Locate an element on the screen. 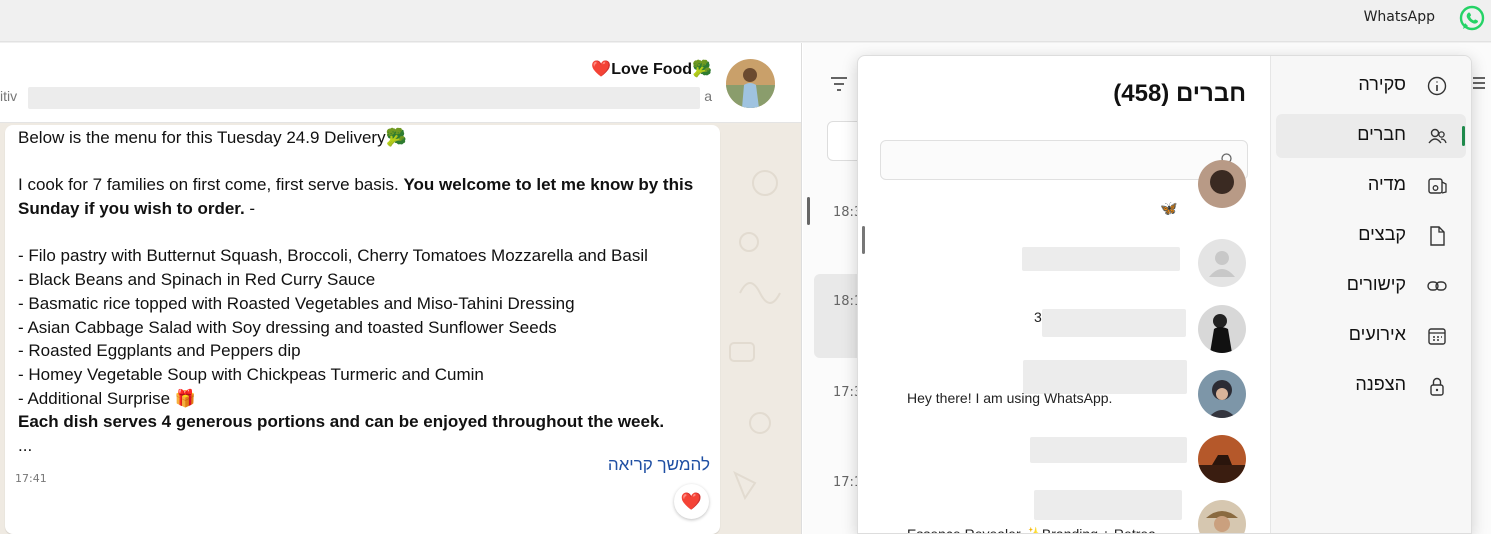  nav-encryption: הצפנה is located at coordinates (1371, 386).